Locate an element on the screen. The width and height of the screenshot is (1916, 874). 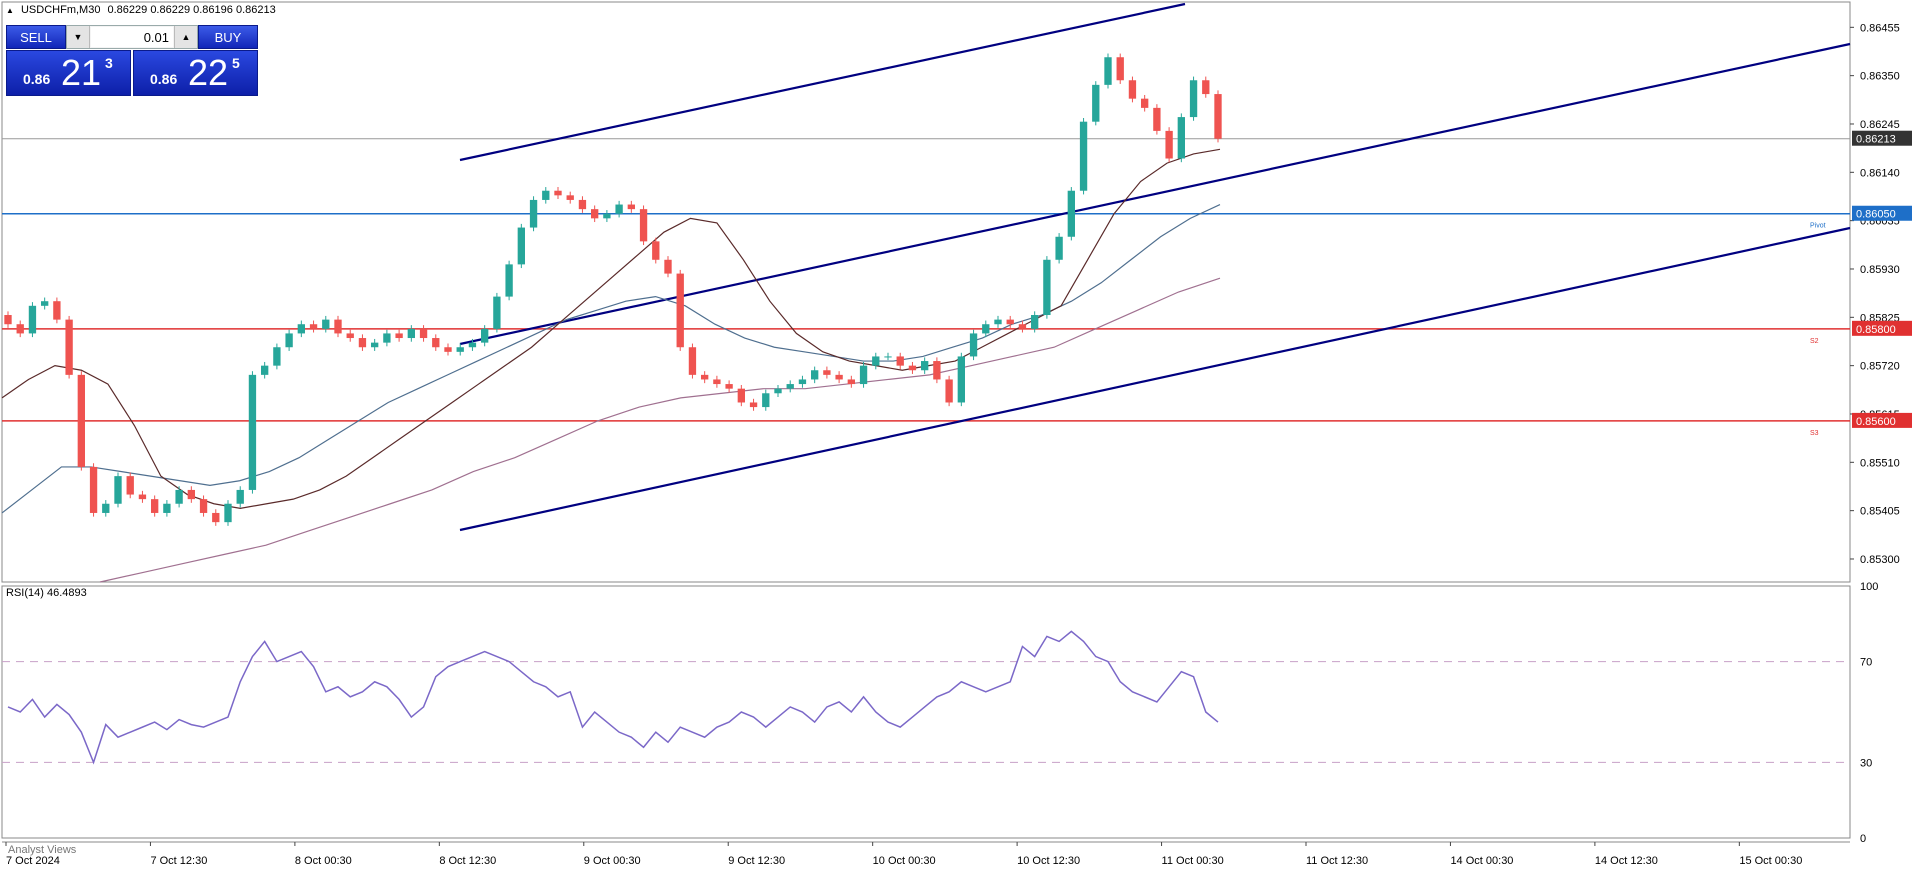
current-price-label: 0.86213 is located at coordinates (1876, 140).